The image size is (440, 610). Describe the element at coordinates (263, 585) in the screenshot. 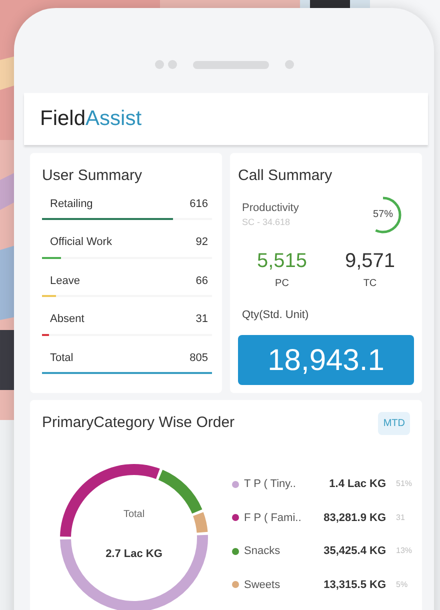

I see `legend-name: Sweets` at that location.